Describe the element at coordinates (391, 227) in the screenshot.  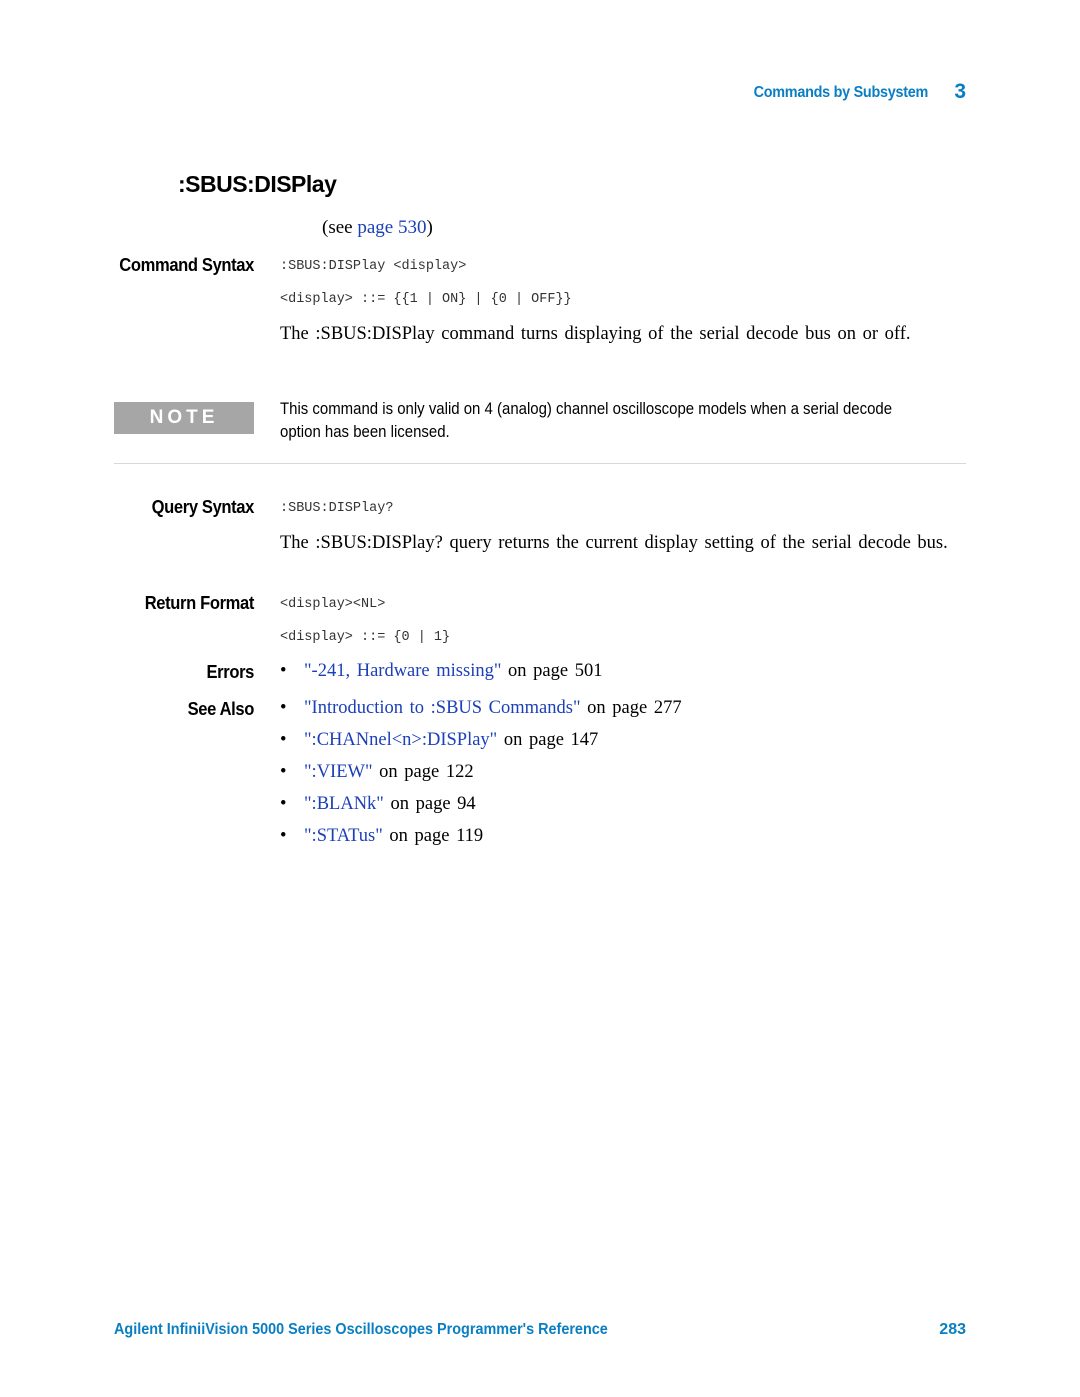
I see `see-page-link: page 530` at that location.